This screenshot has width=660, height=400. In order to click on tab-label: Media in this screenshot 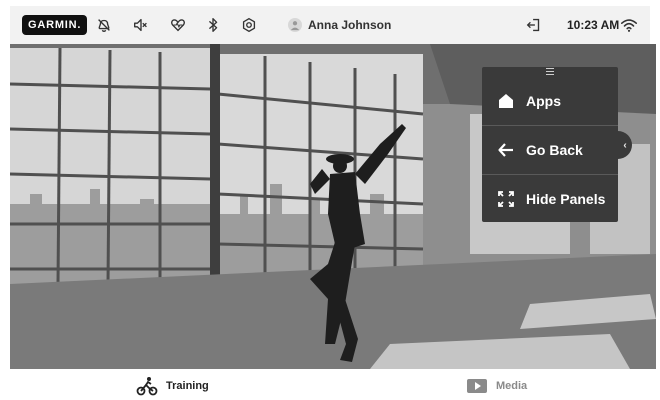, I will do `click(512, 386)`.